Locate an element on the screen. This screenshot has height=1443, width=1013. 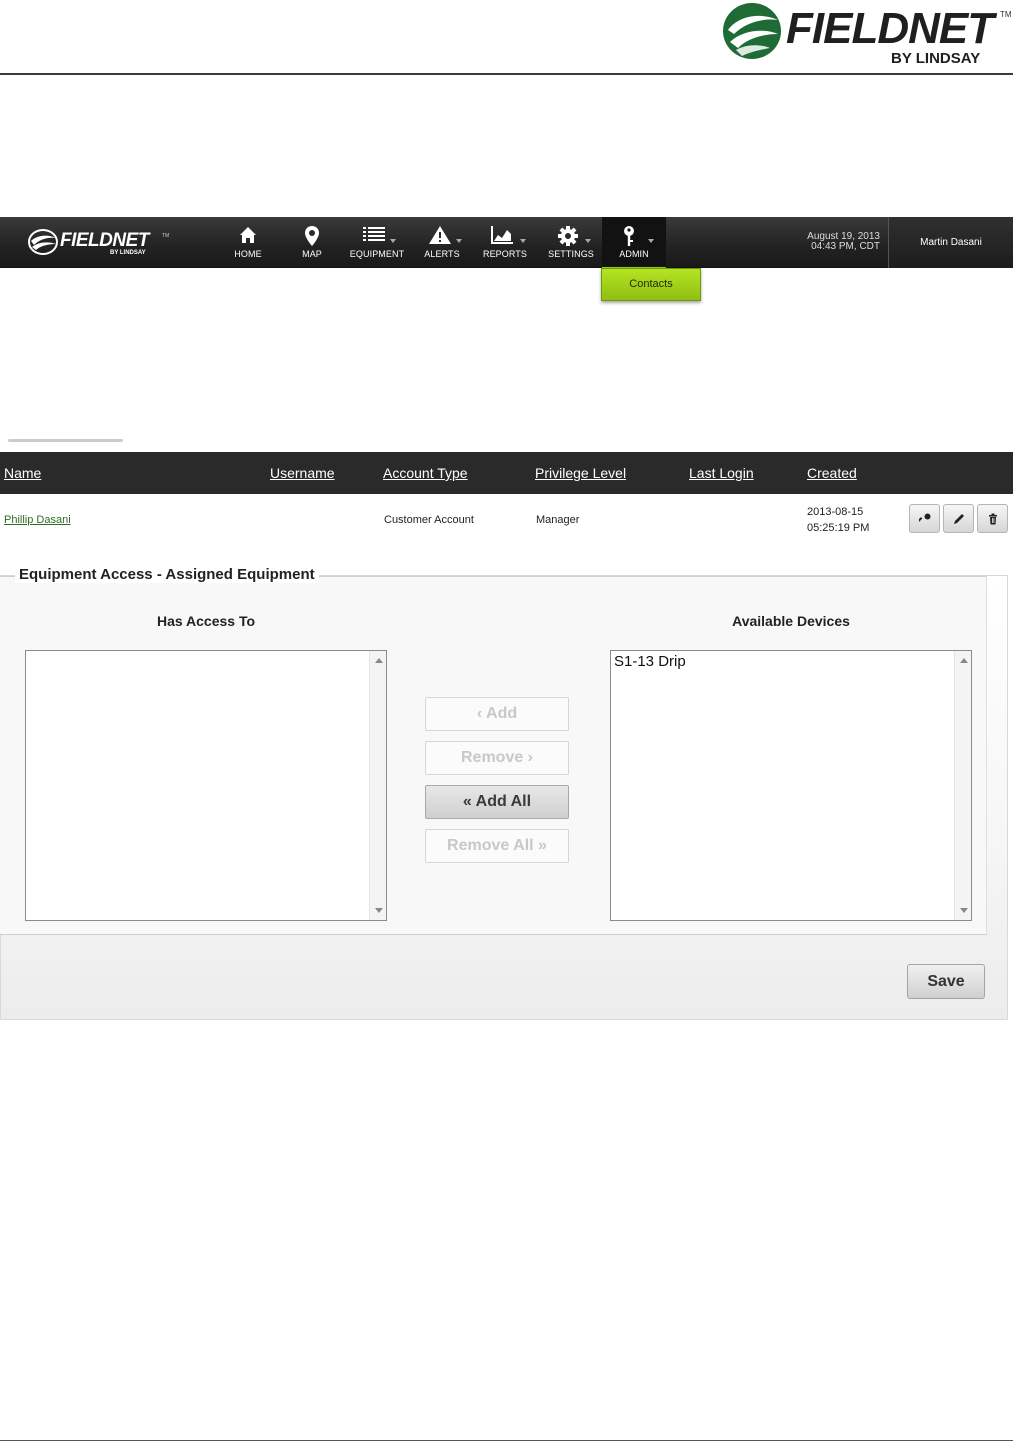
column-header-account-type: Account Type is located at coordinates (425, 473).